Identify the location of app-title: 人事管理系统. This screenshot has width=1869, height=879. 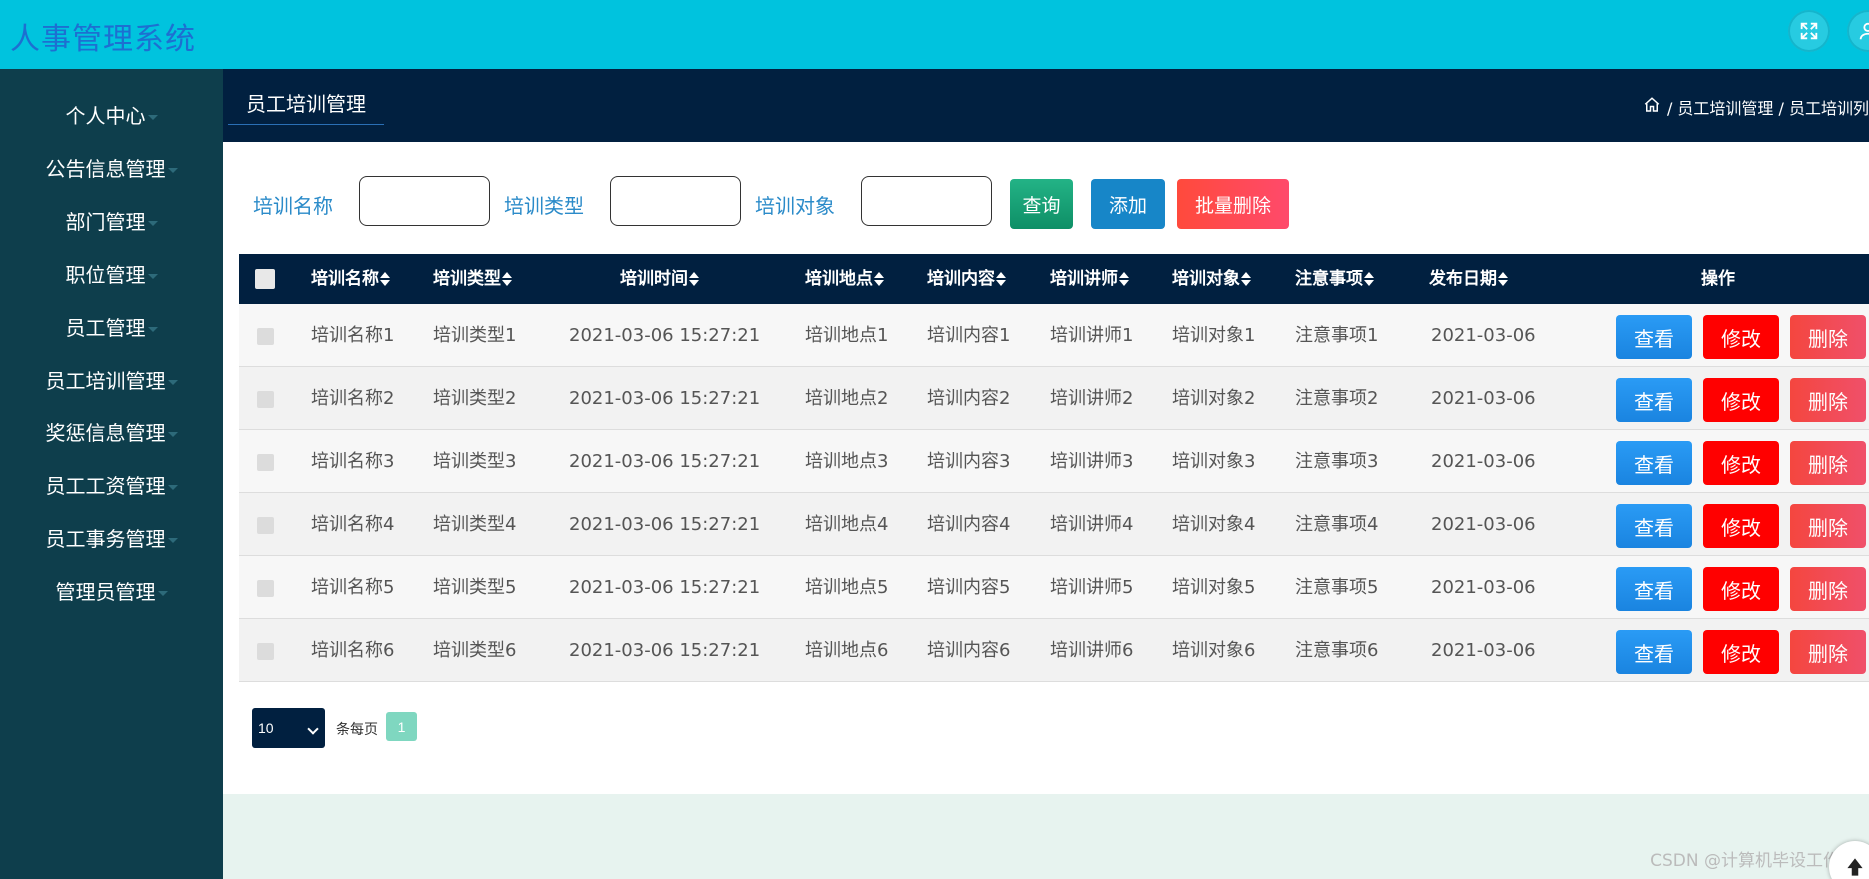
(103, 39).